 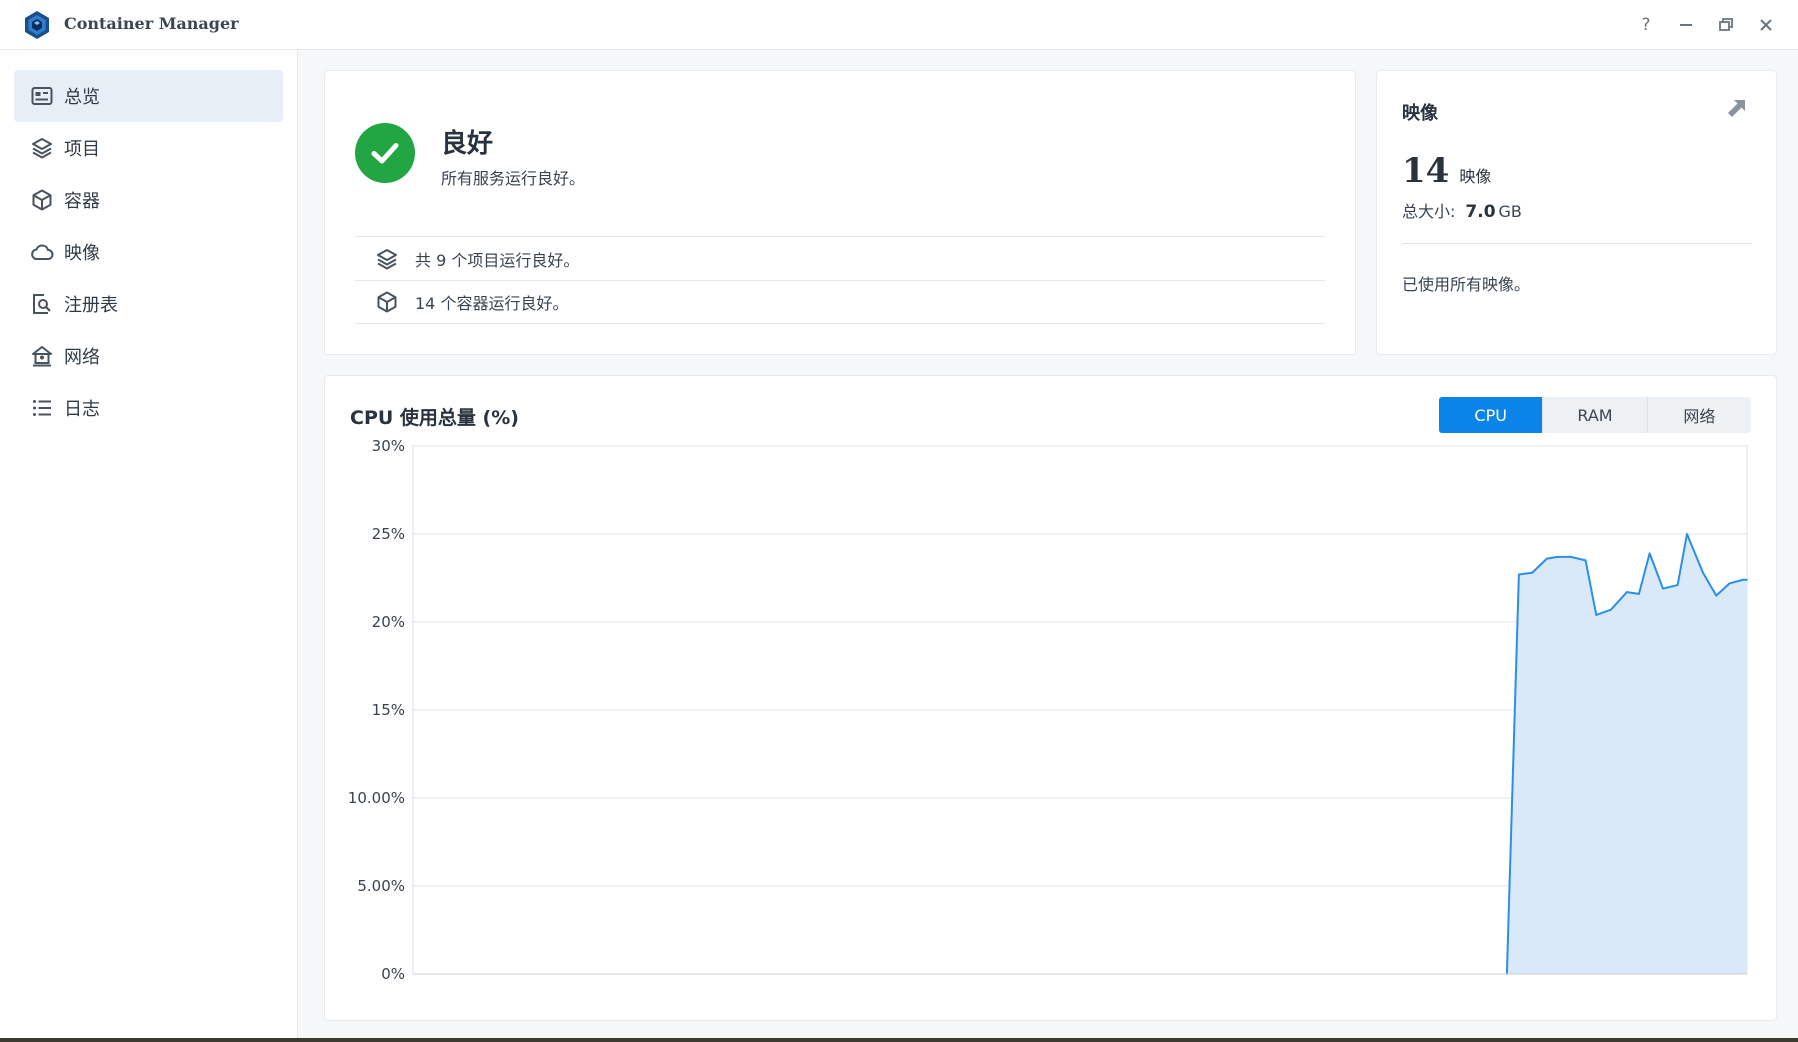 What do you see at coordinates (393, 974) in the screenshot?
I see `y-tick-label: 0%` at bounding box center [393, 974].